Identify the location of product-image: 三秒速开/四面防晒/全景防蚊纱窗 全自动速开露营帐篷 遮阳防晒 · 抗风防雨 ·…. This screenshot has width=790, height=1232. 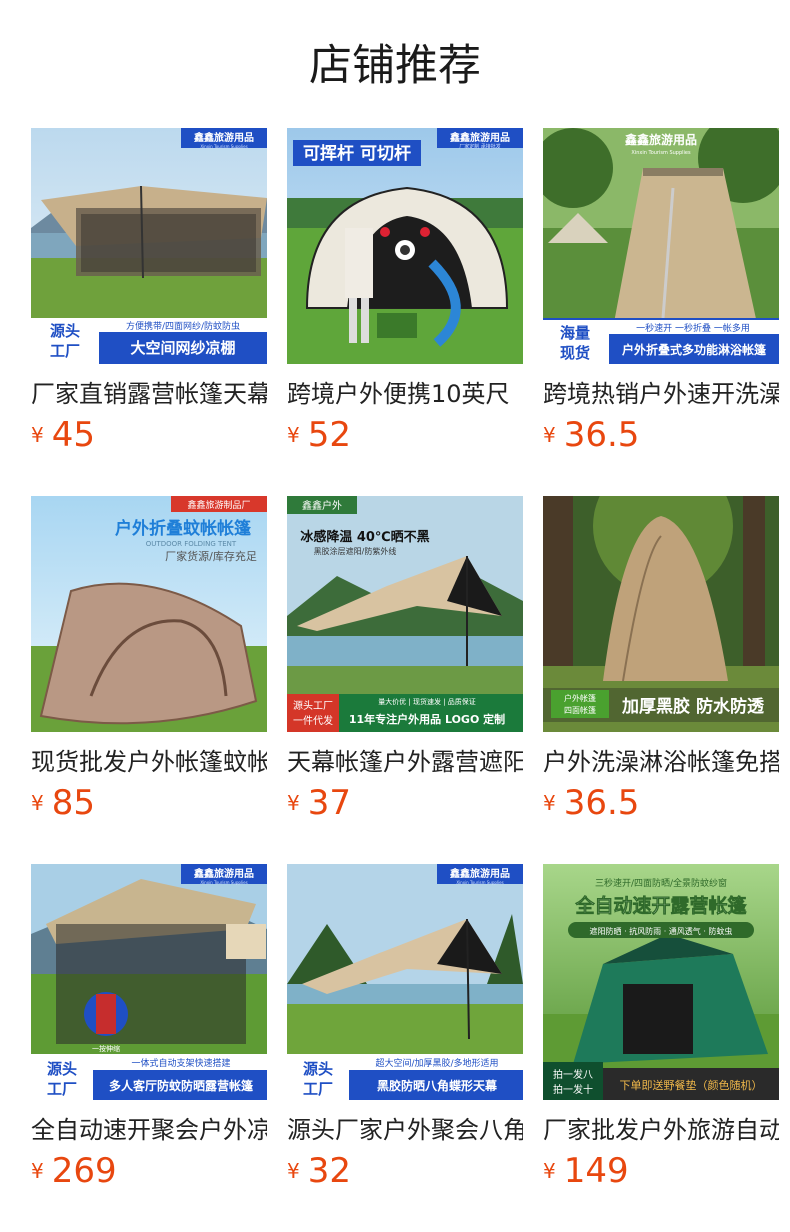
(661, 982).